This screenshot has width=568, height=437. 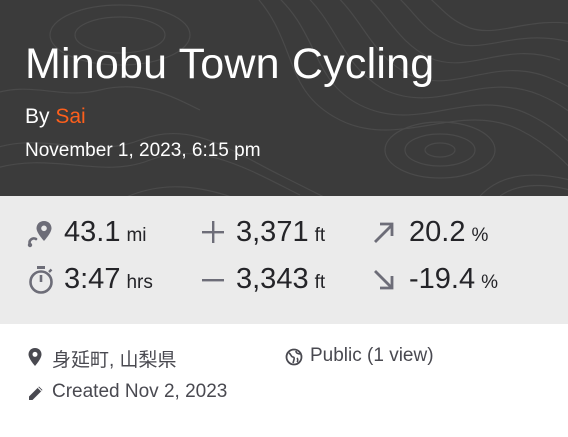 I want to click on elevation-gain-stat: 3,371 ft, so click(x=280, y=232).